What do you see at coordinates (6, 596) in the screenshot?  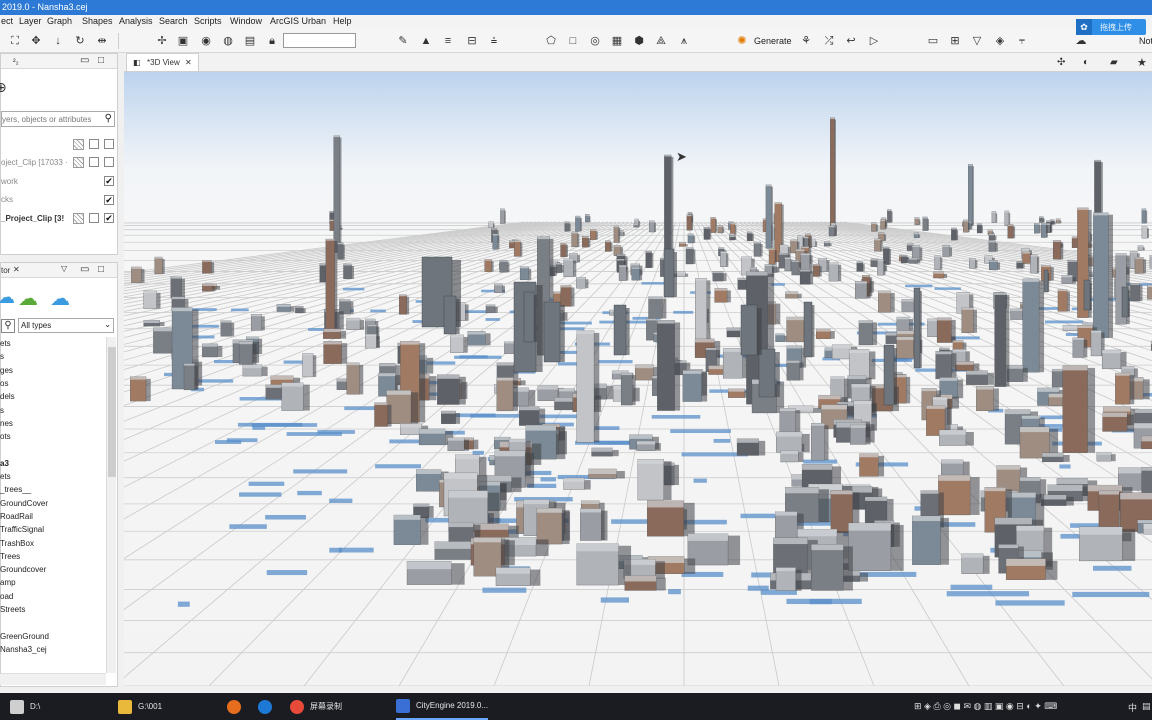 I see `navigator-item: oad` at bounding box center [6, 596].